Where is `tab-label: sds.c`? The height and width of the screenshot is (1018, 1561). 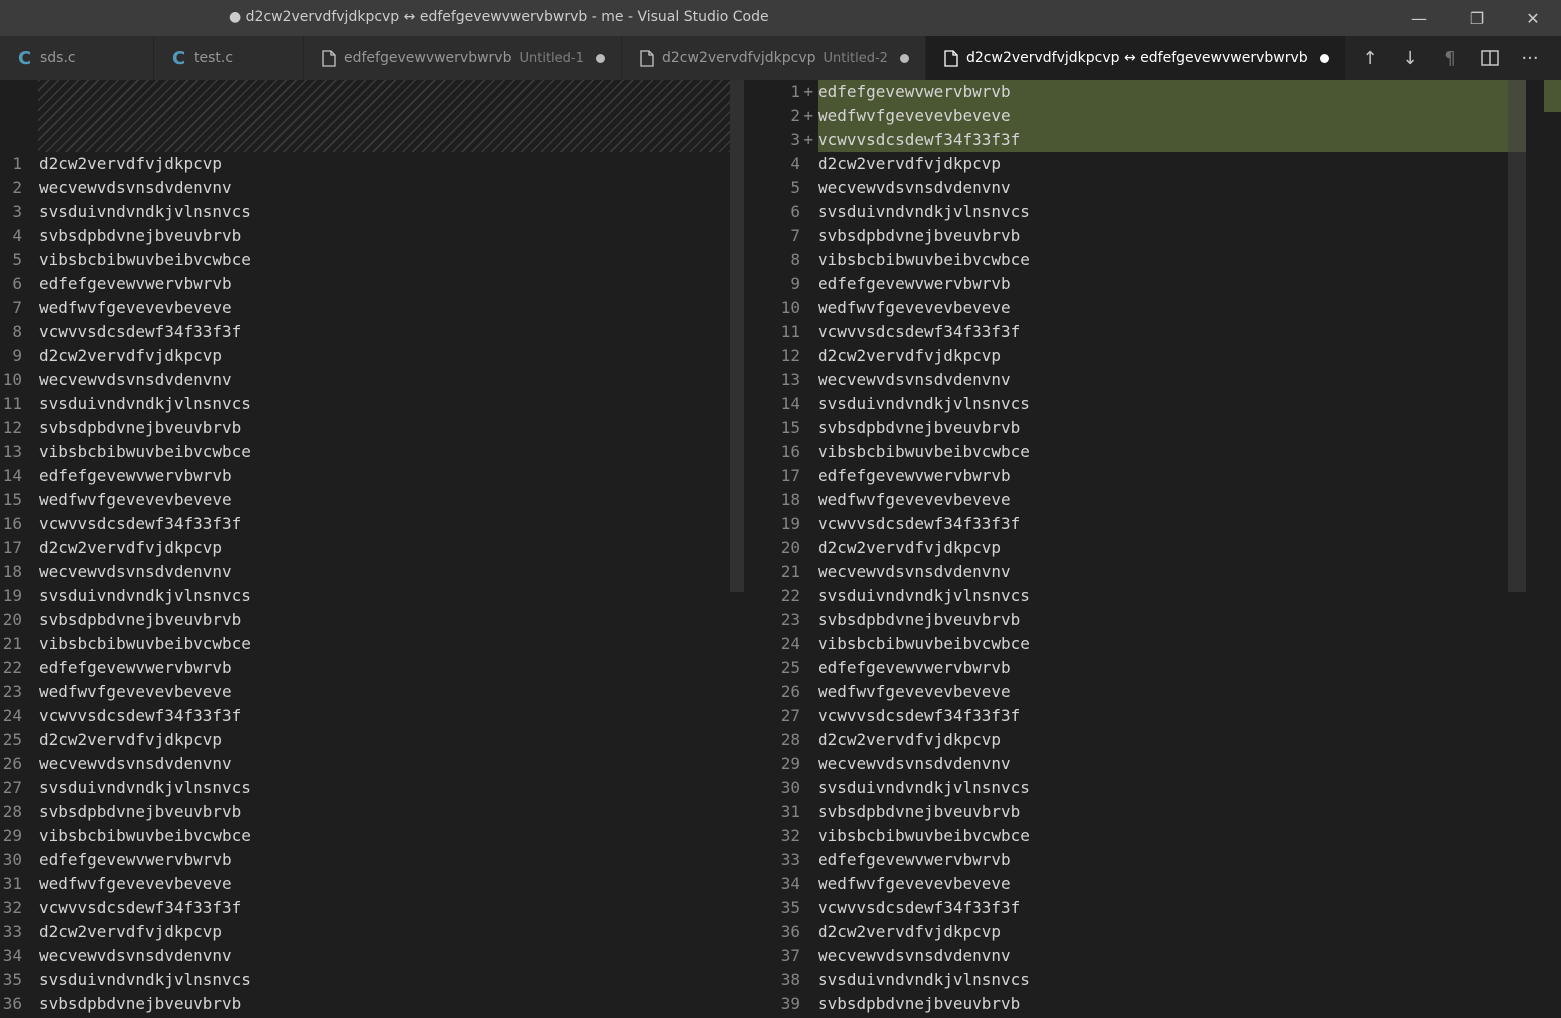 tab-label: sds.c is located at coordinates (58, 58).